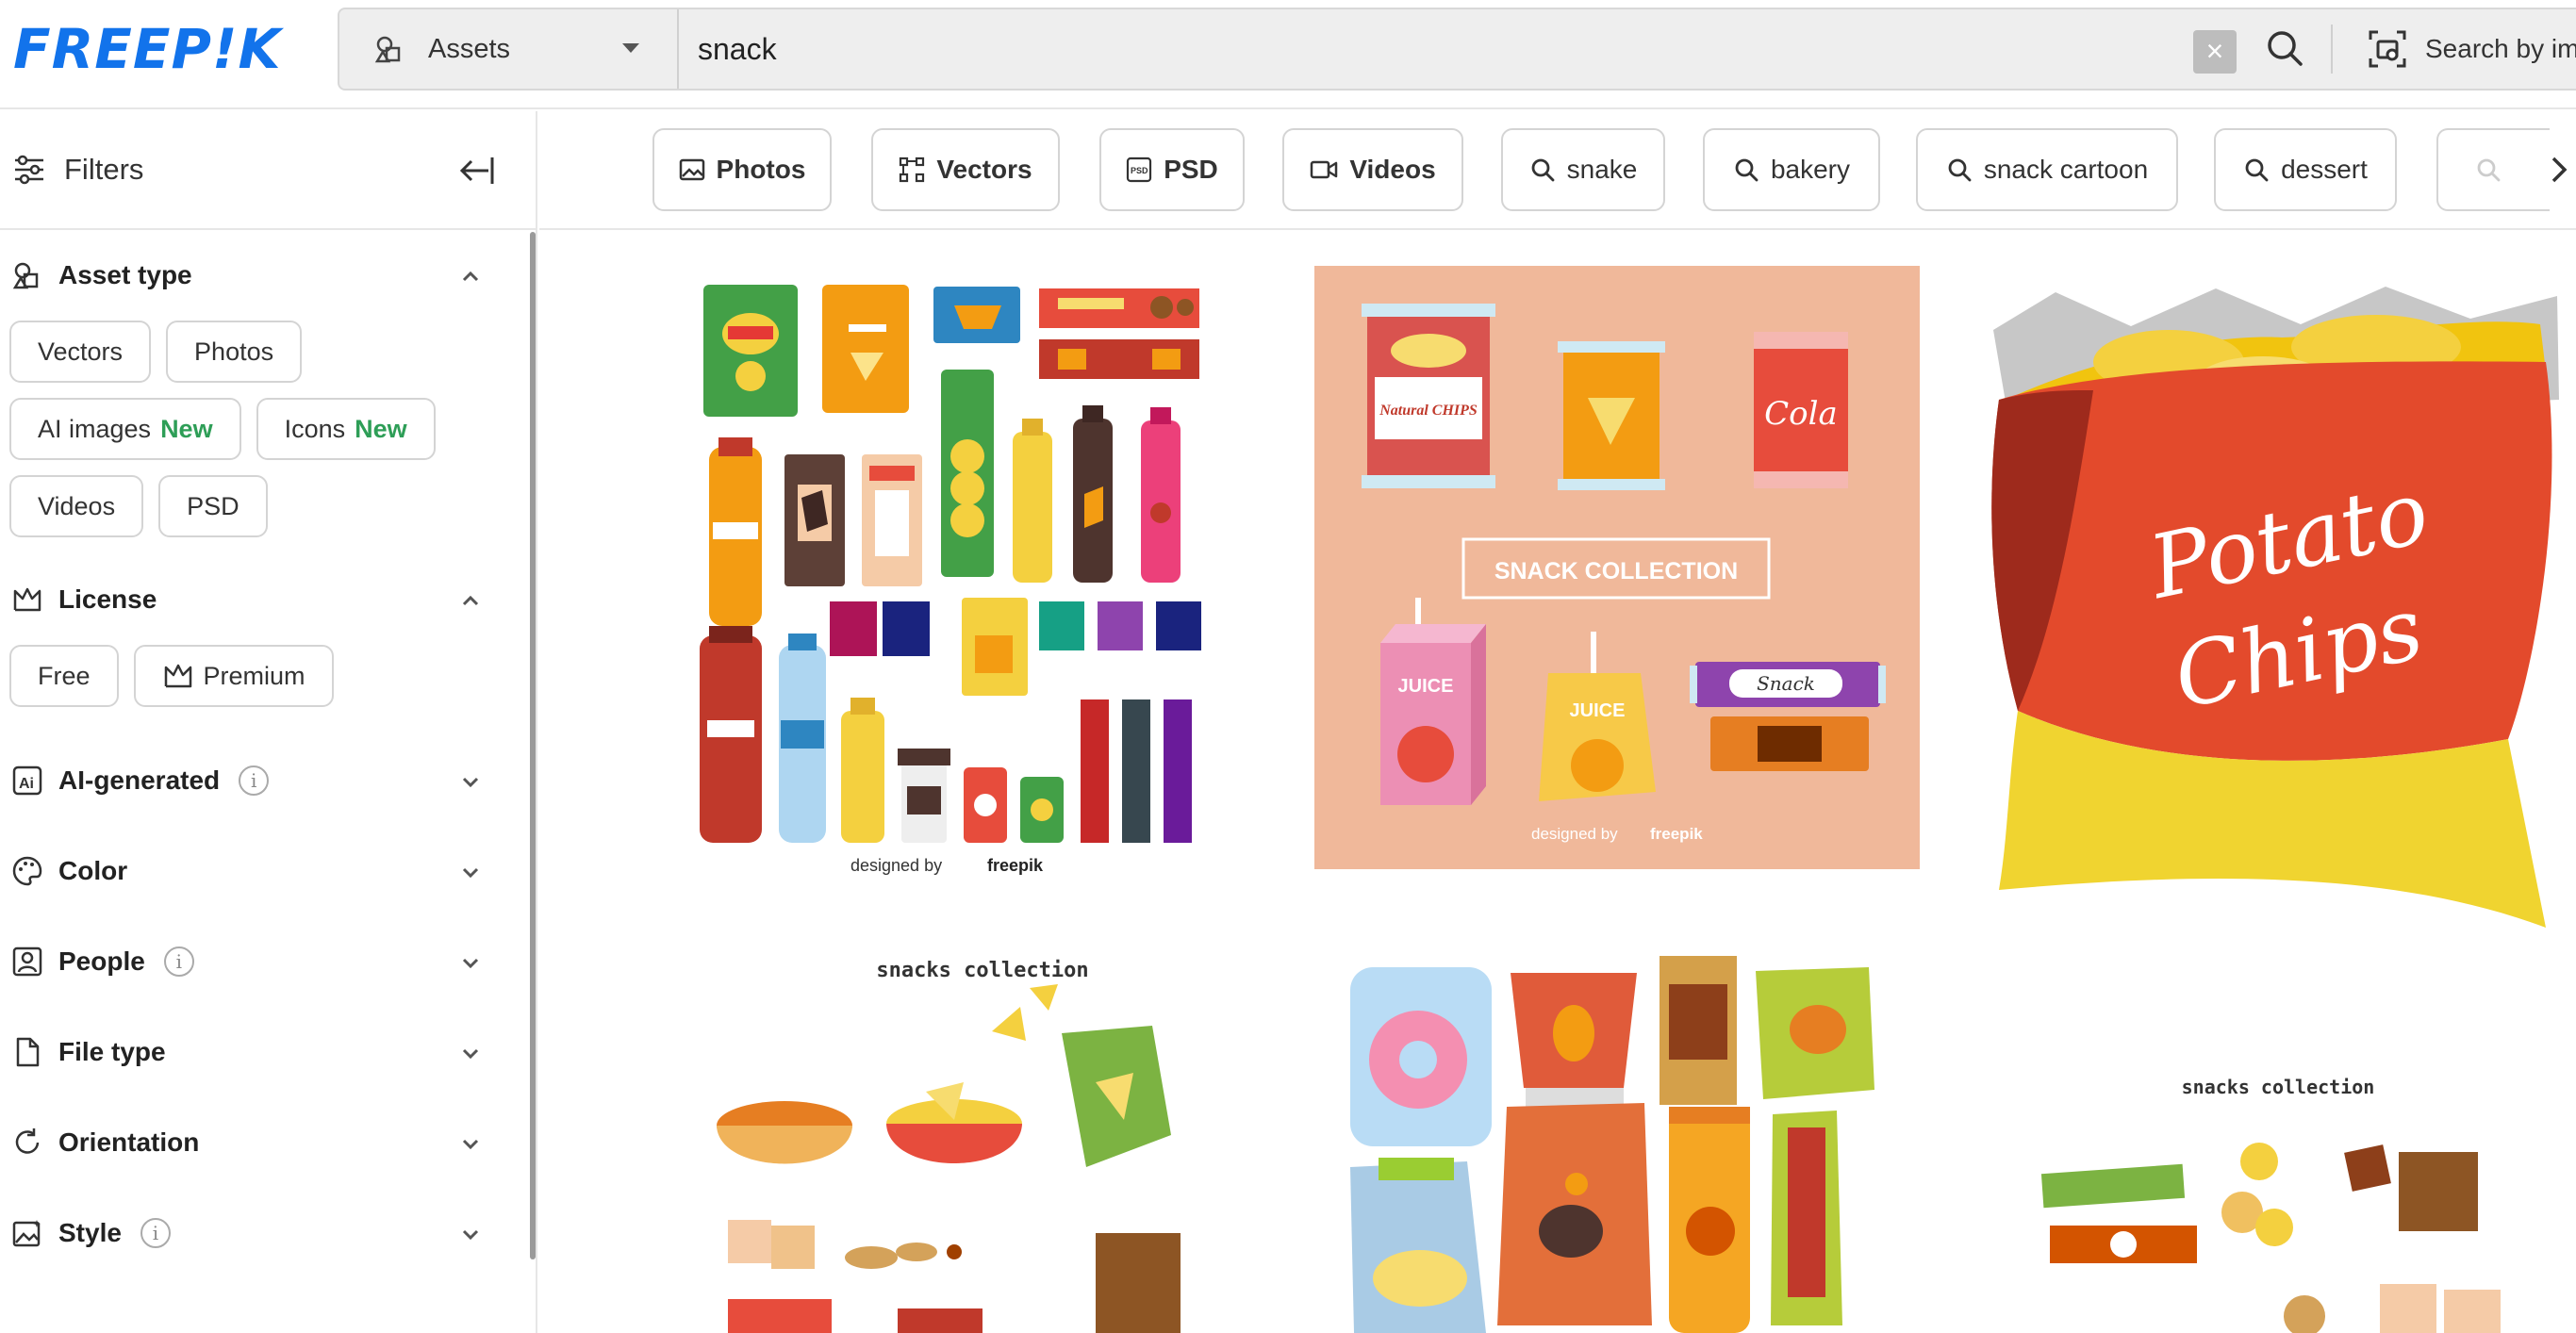 The image size is (2576, 1333). I want to click on divider, so click(2332, 49).